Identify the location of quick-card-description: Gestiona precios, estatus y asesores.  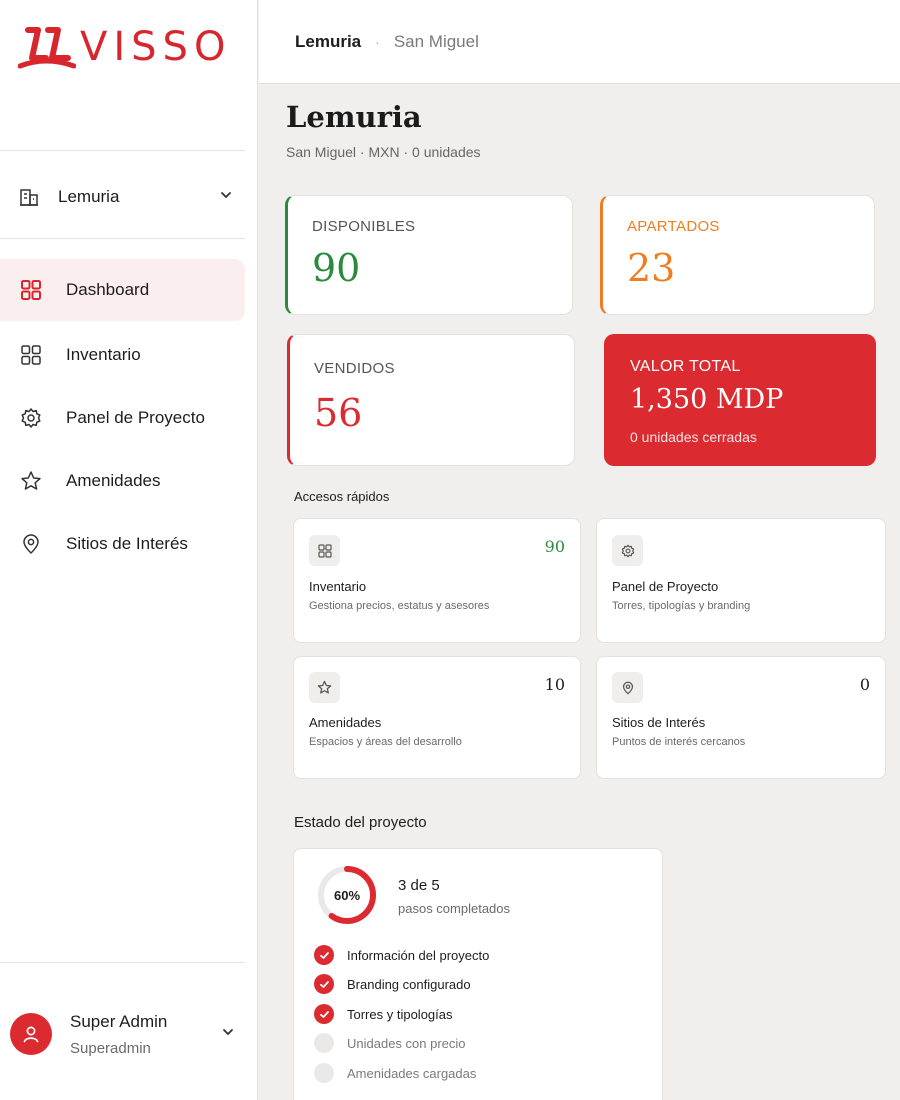
(399, 606).